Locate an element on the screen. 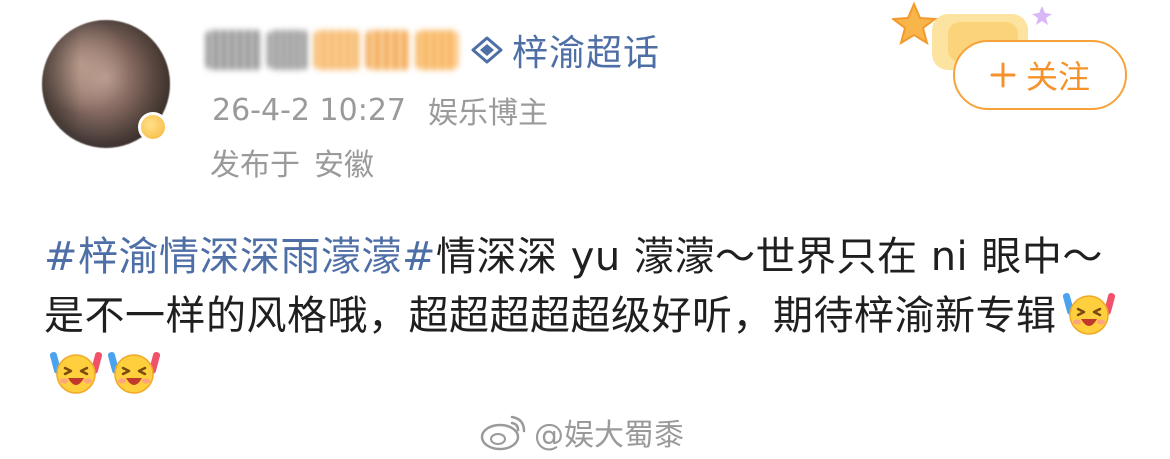 This screenshot has height=459, width=1170. hashtag-link: #梓渝情深深雨濛濛# is located at coordinates (240, 257).